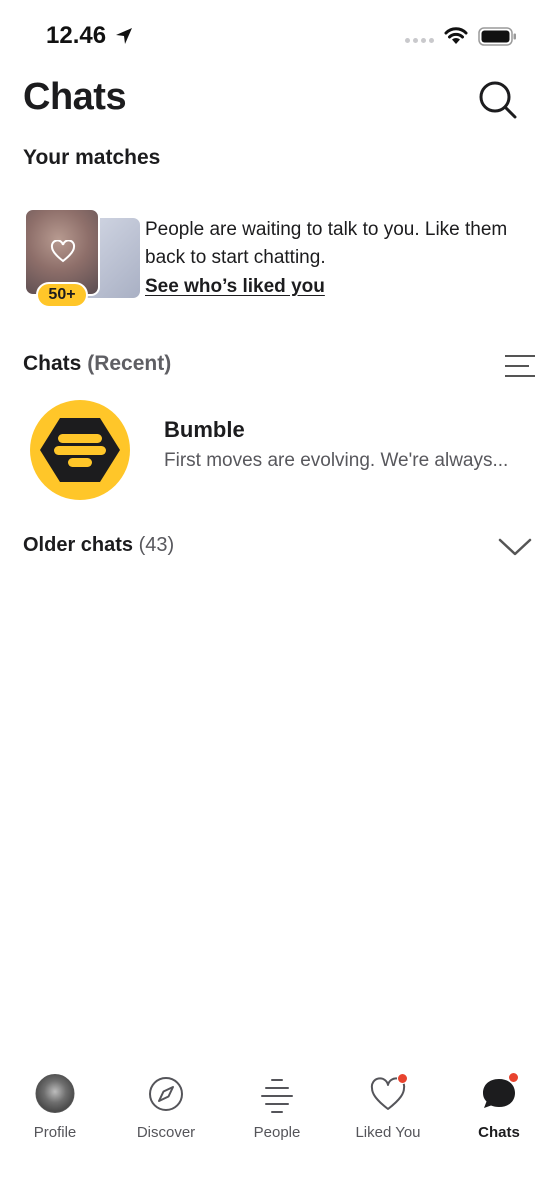 The width and height of the screenshot is (555, 1200). I want to click on heart-icon, so click(63, 251).